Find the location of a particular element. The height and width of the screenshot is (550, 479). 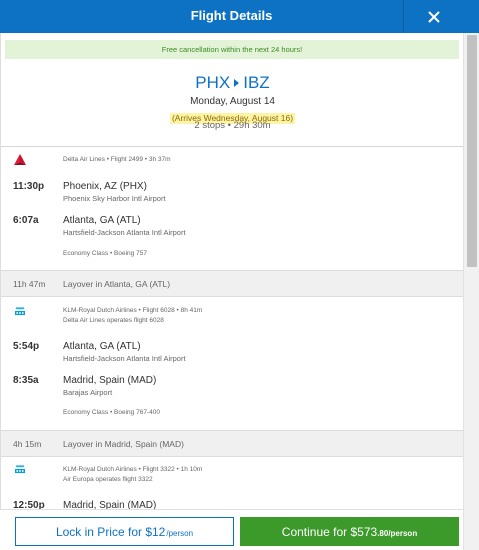

departure-date: Monday, August 14 is located at coordinates (232, 101).